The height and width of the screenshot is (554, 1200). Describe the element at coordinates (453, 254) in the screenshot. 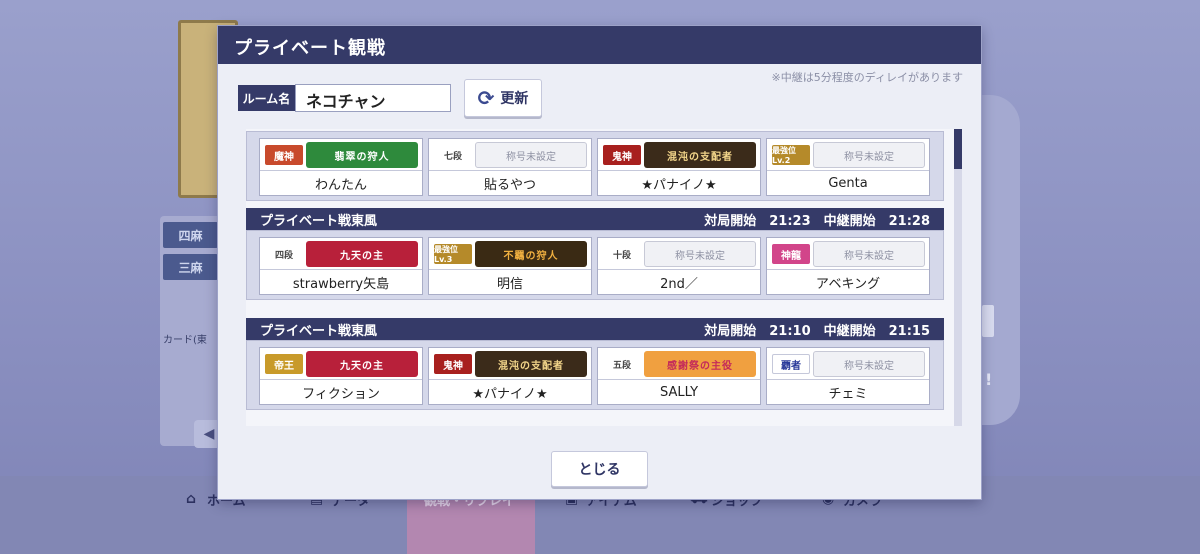

I see `rank-badge: 最強位Lv.3` at that location.